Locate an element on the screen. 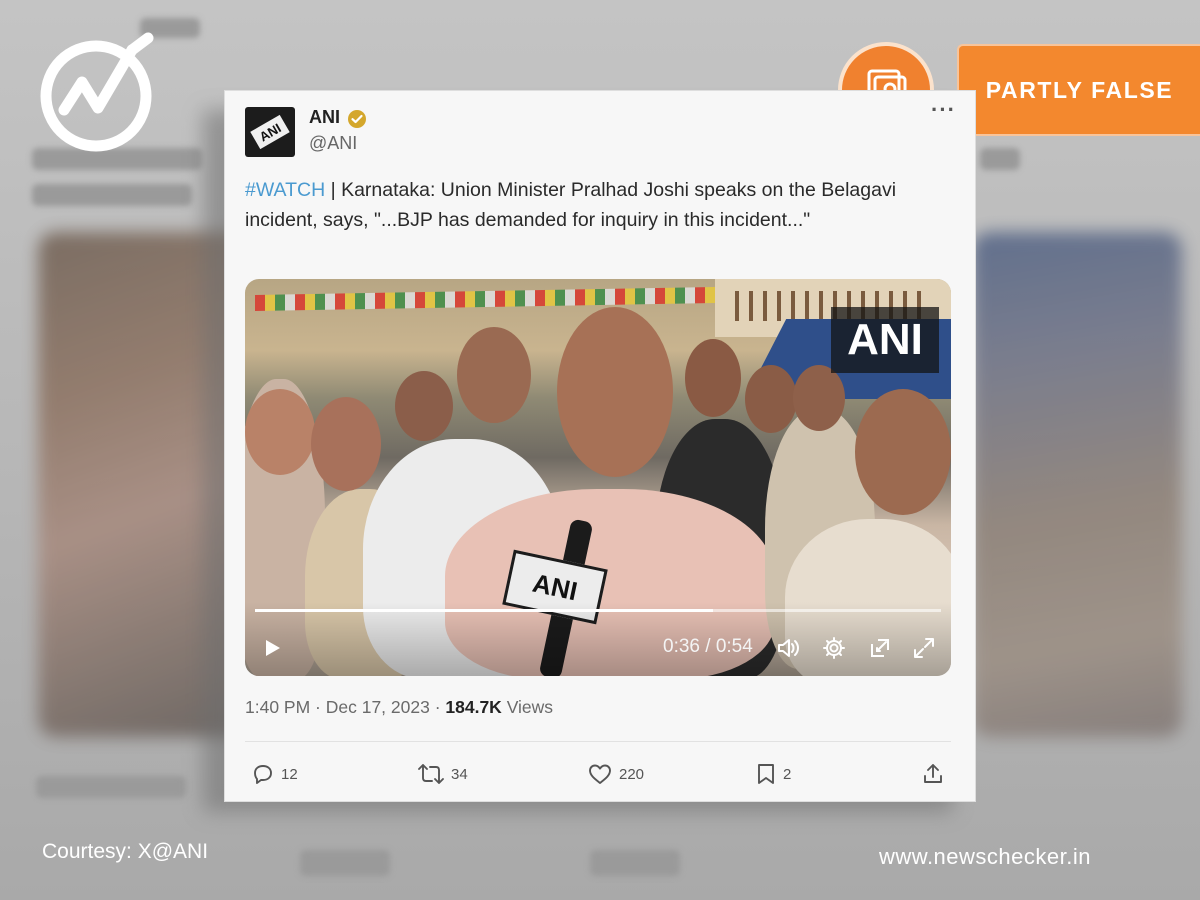  bookmark-button: 2 is located at coordinates (773, 774).